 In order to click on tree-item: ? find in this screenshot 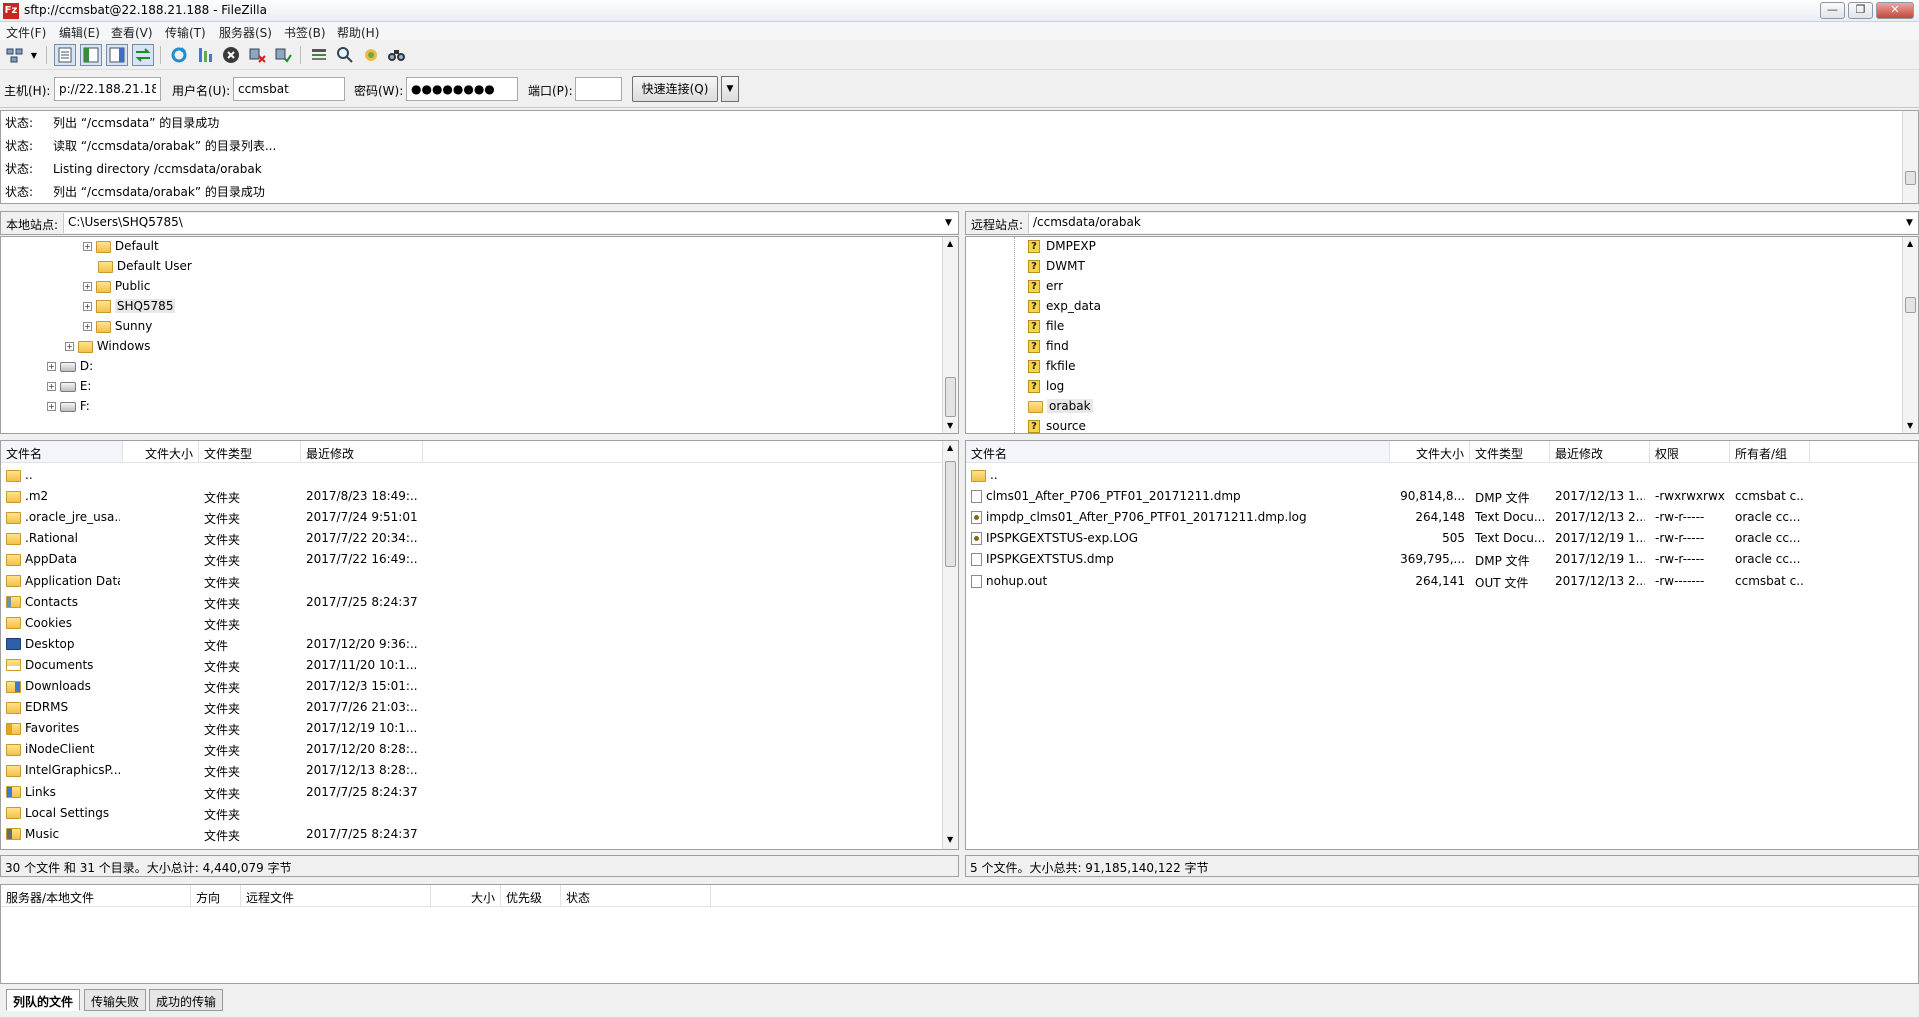, I will do `click(1048, 349)`.